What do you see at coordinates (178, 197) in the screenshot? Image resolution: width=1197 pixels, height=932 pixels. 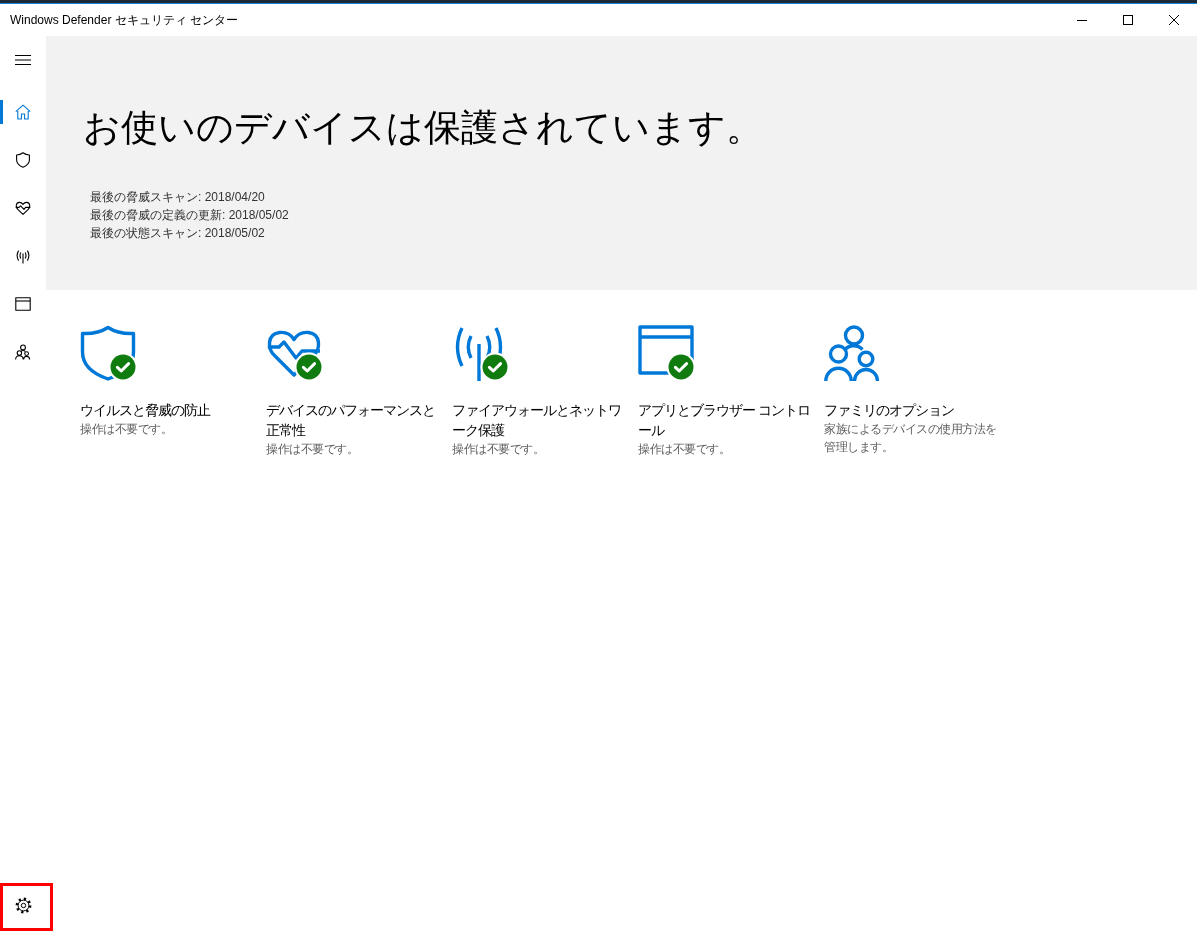 I see `scan-info-text: 最後の脅威スキャン: 2018/04/20` at bounding box center [178, 197].